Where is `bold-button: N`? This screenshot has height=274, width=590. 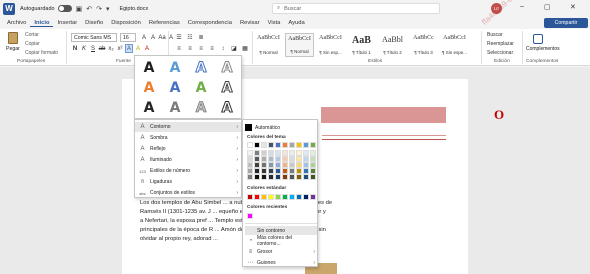 bold-button: N is located at coordinates (75, 48).